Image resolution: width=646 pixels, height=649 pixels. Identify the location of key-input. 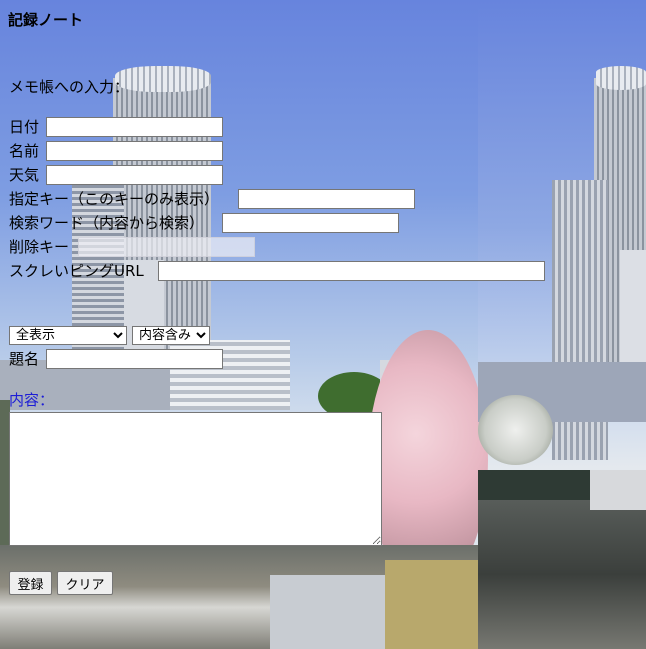
(326, 199).